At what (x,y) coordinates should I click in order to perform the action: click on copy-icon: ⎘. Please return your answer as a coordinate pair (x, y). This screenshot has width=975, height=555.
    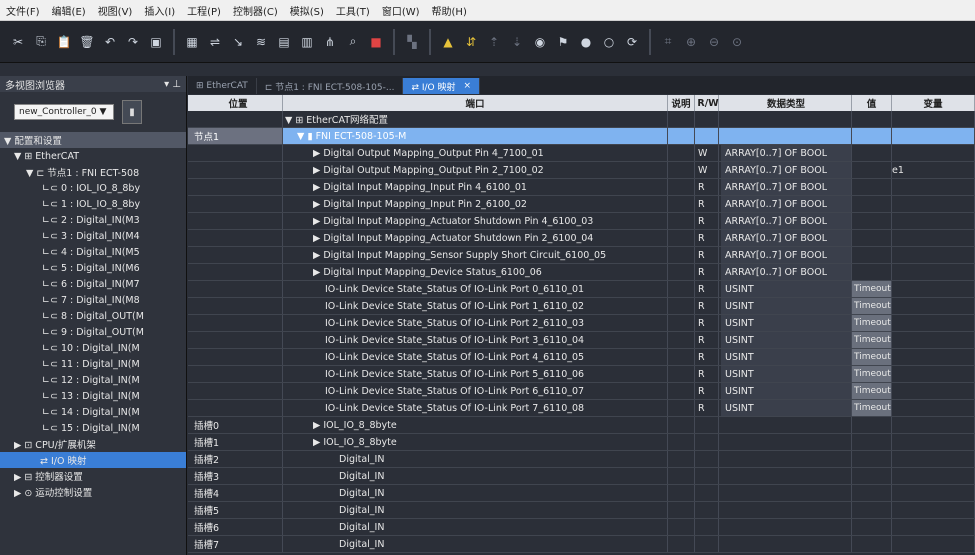
    Looking at the image, I should click on (41, 42).